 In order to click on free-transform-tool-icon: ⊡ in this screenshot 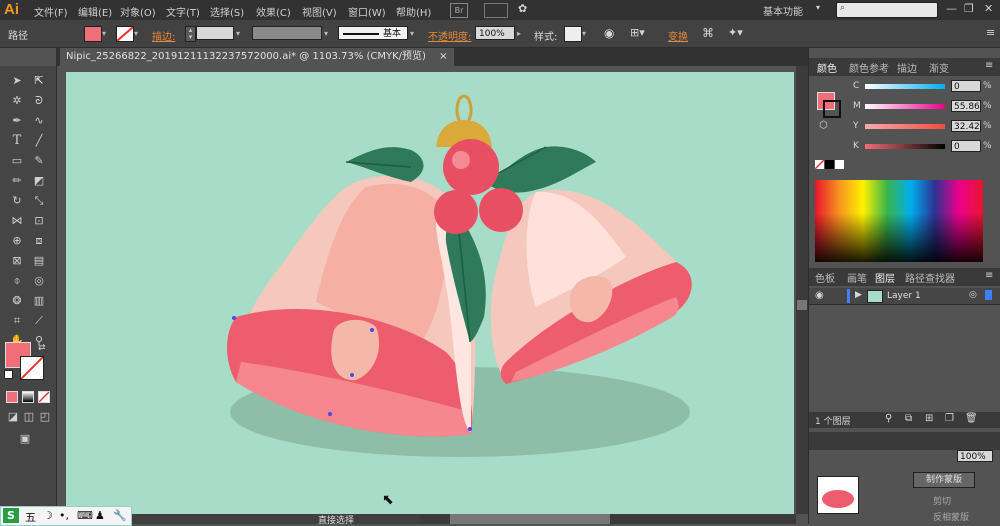, I will do `click(39, 221)`.